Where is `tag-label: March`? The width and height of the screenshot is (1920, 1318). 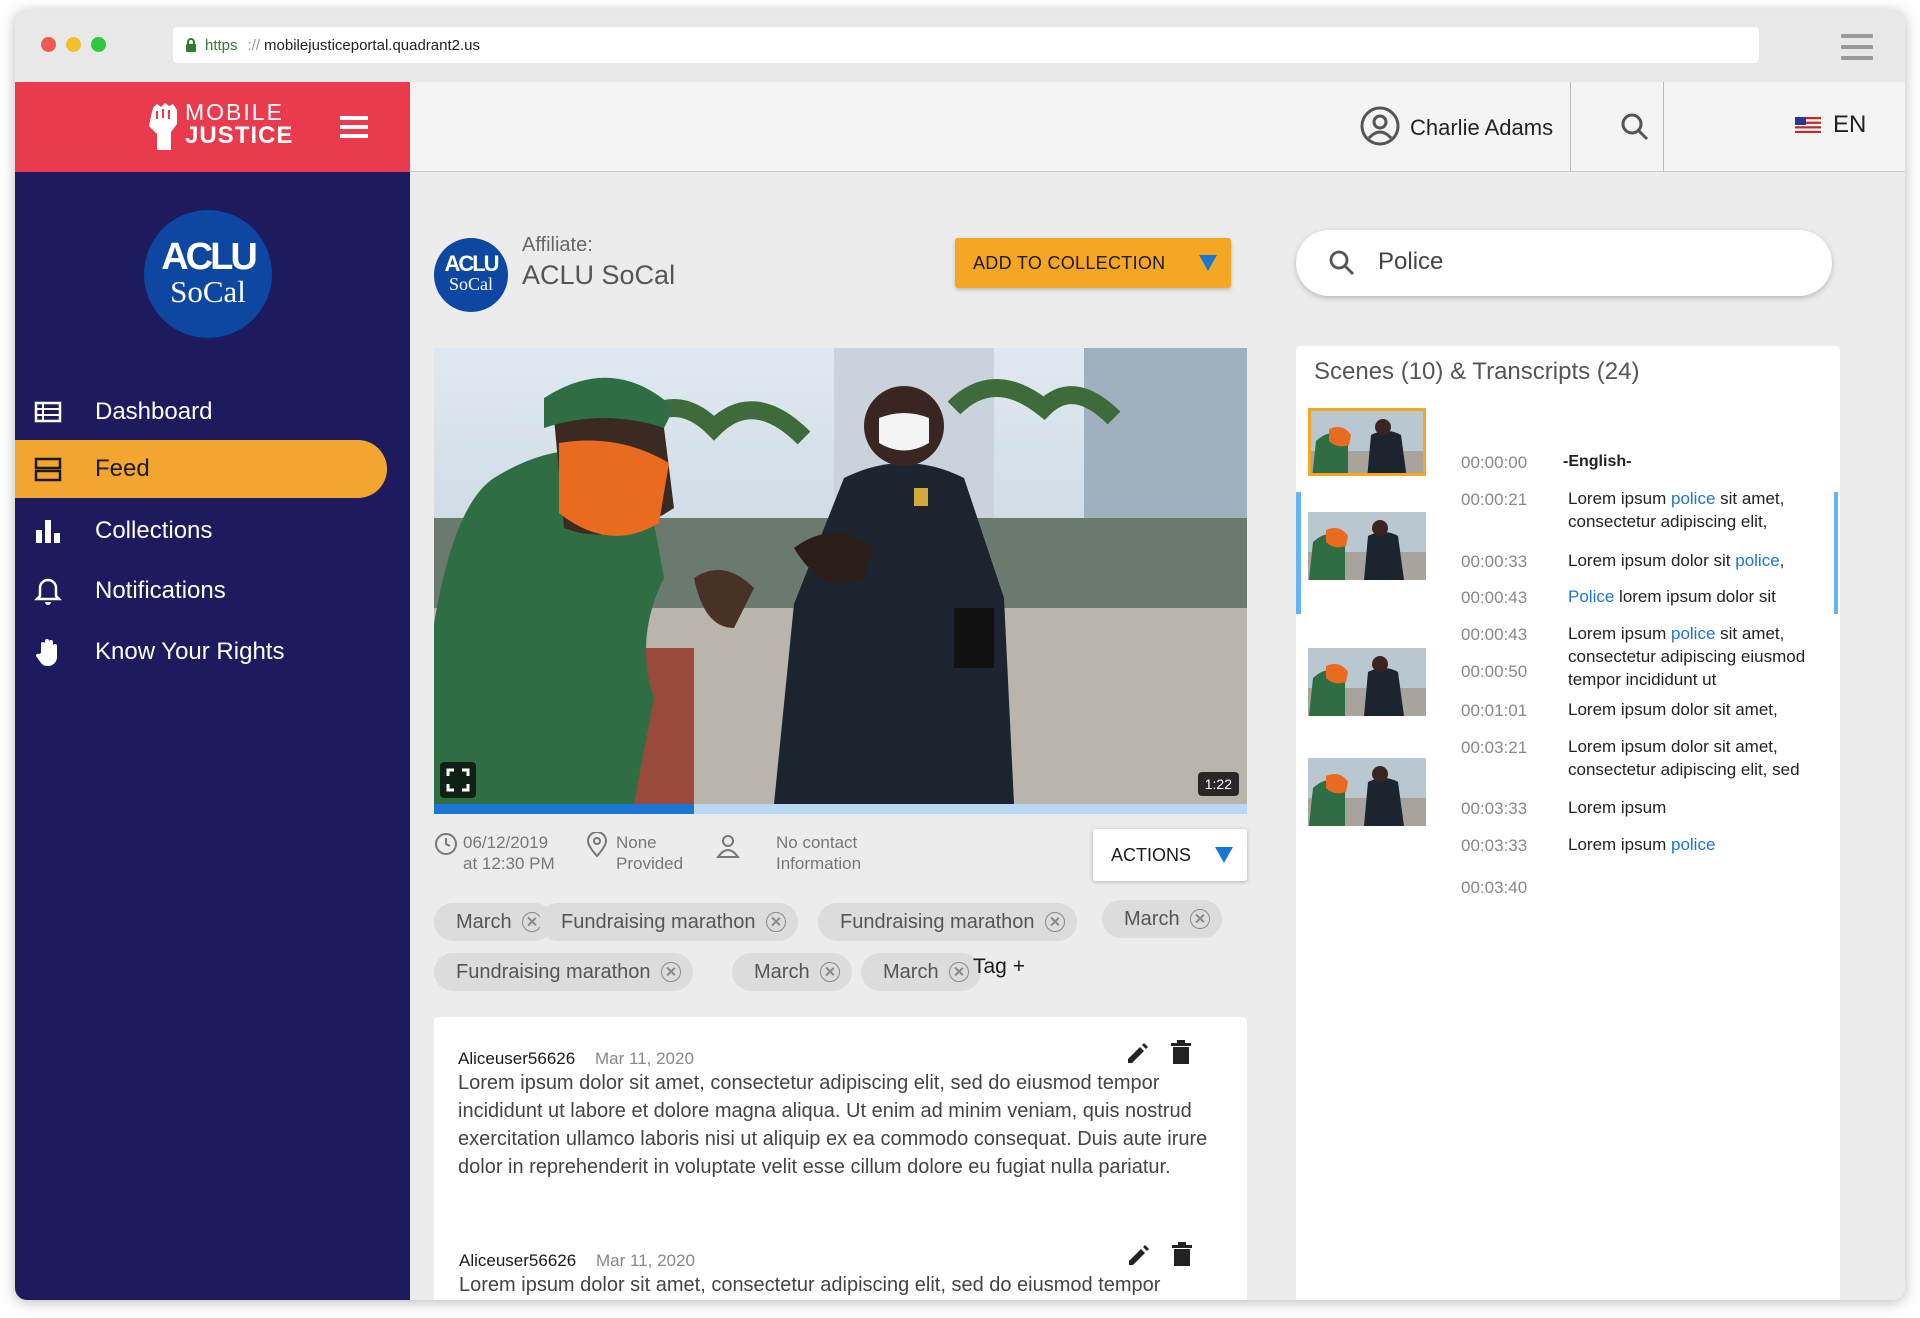 tag-label: March is located at coordinates (911, 971).